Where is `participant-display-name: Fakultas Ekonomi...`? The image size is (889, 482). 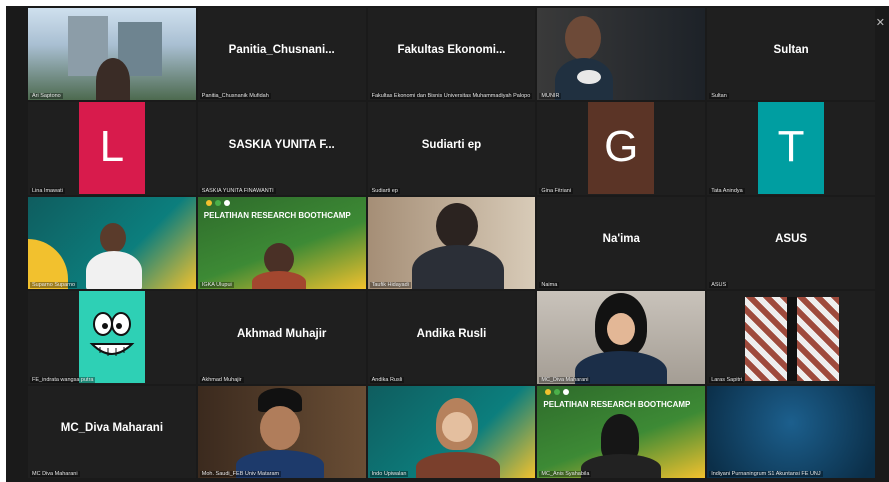 participant-display-name: Fakultas Ekonomi... is located at coordinates (451, 50).